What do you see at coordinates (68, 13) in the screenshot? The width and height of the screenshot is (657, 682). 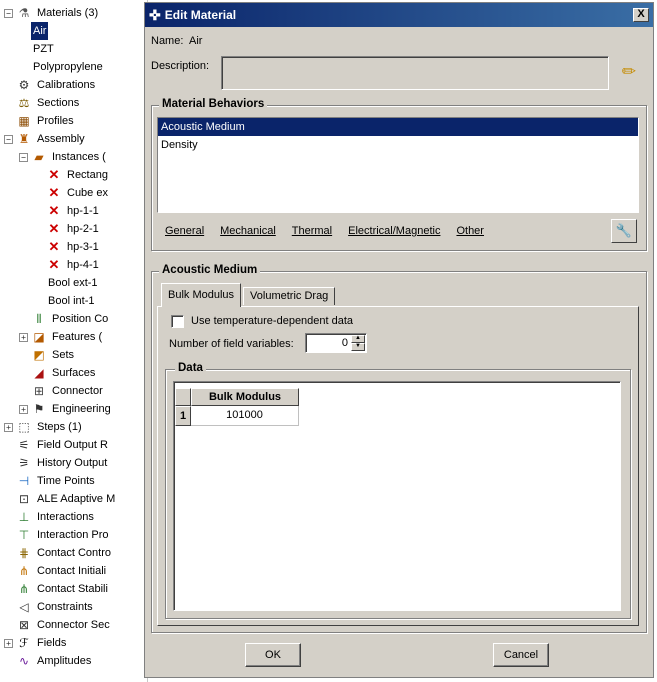 I see `tree-item-label: Materials (3)` at bounding box center [68, 13].